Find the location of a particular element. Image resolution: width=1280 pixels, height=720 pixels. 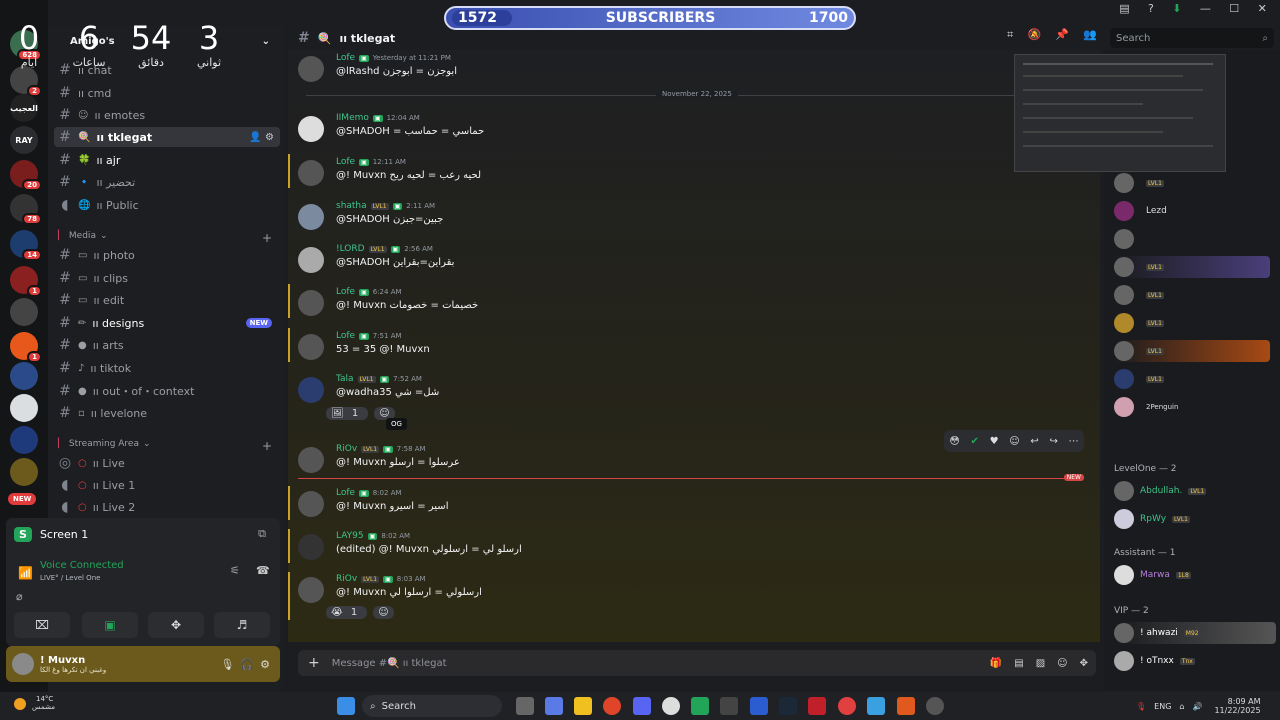

search-input: Search ⌕ is located at coordinates (1192, 38).